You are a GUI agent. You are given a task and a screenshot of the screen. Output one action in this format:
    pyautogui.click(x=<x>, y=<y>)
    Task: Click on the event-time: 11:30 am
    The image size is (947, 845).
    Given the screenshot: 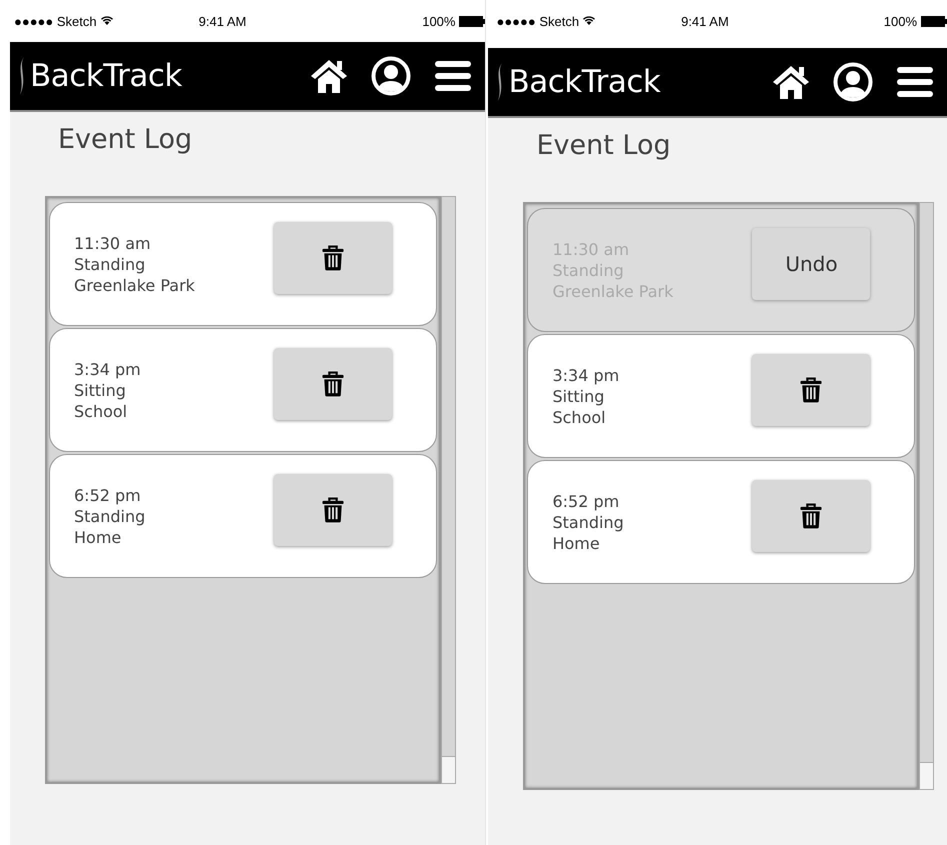 What is the action you would take?
    pyautogui.click(x=113, y=243)
    